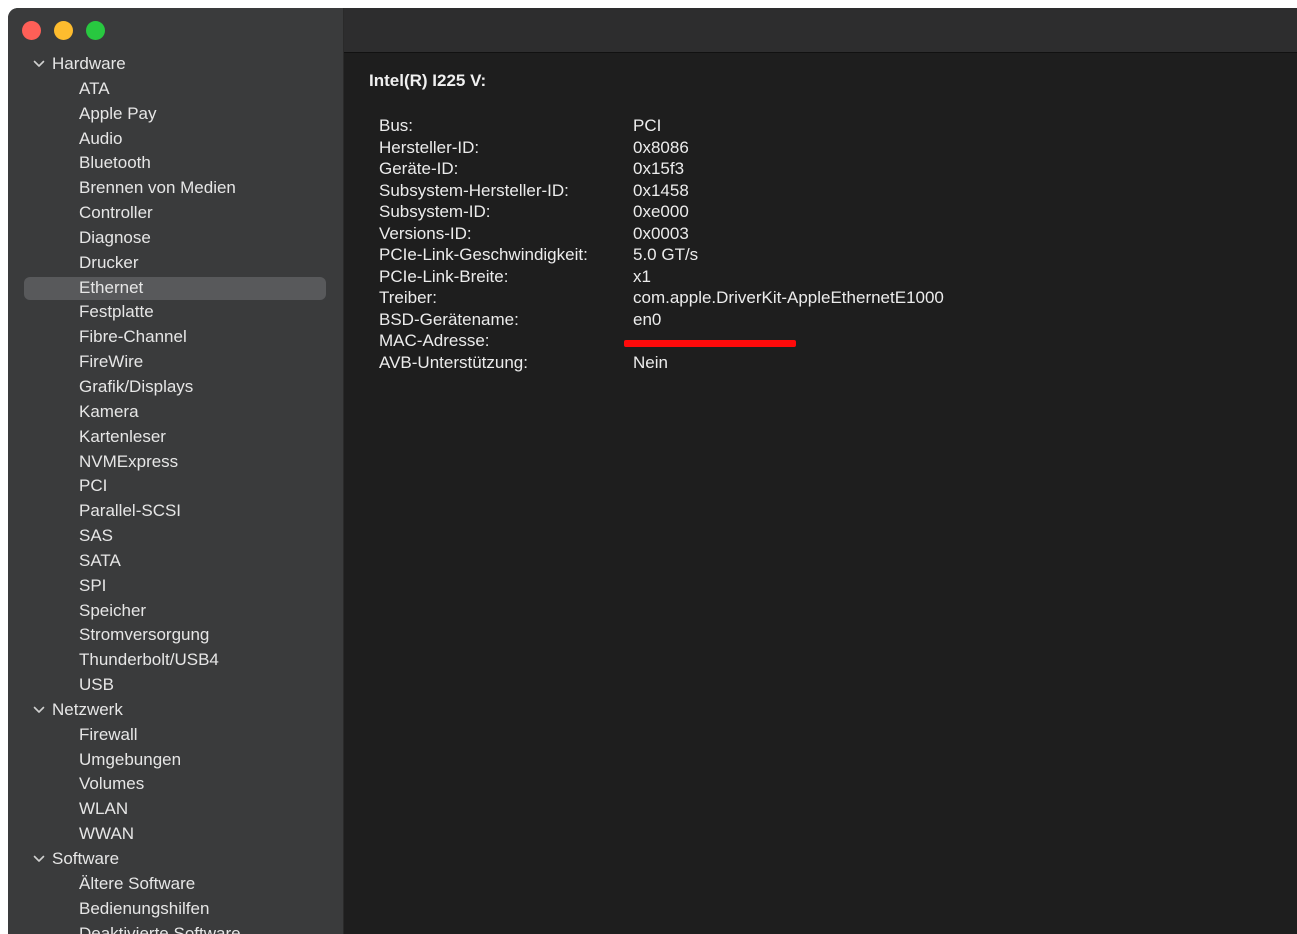 The height and width of the screenshot is (934, 1297). What do you see at coordinates (112, 784) in the screenshot?
I see `sidebar-item-label: Volumes` at bounding box center [112, 784].